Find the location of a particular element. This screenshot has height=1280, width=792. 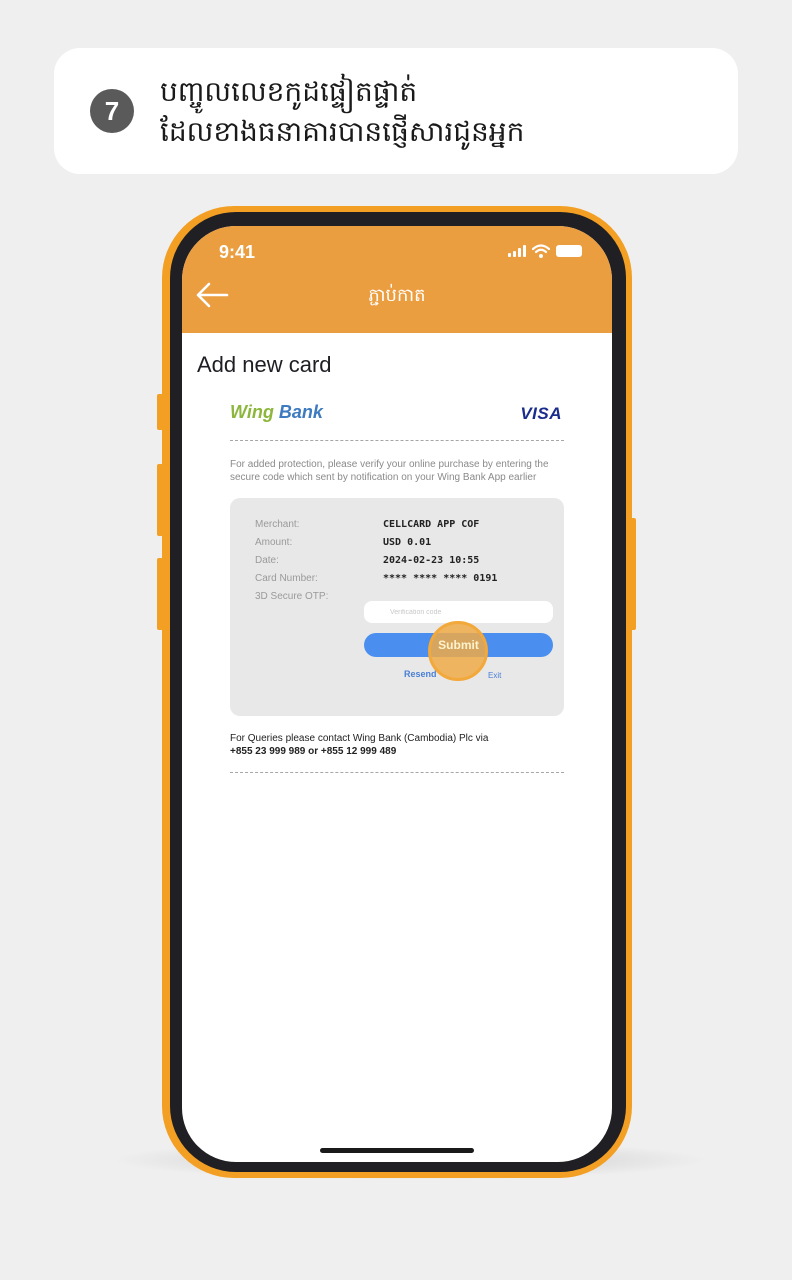

visa-logo: VISA is located at coordinates (541, 413).